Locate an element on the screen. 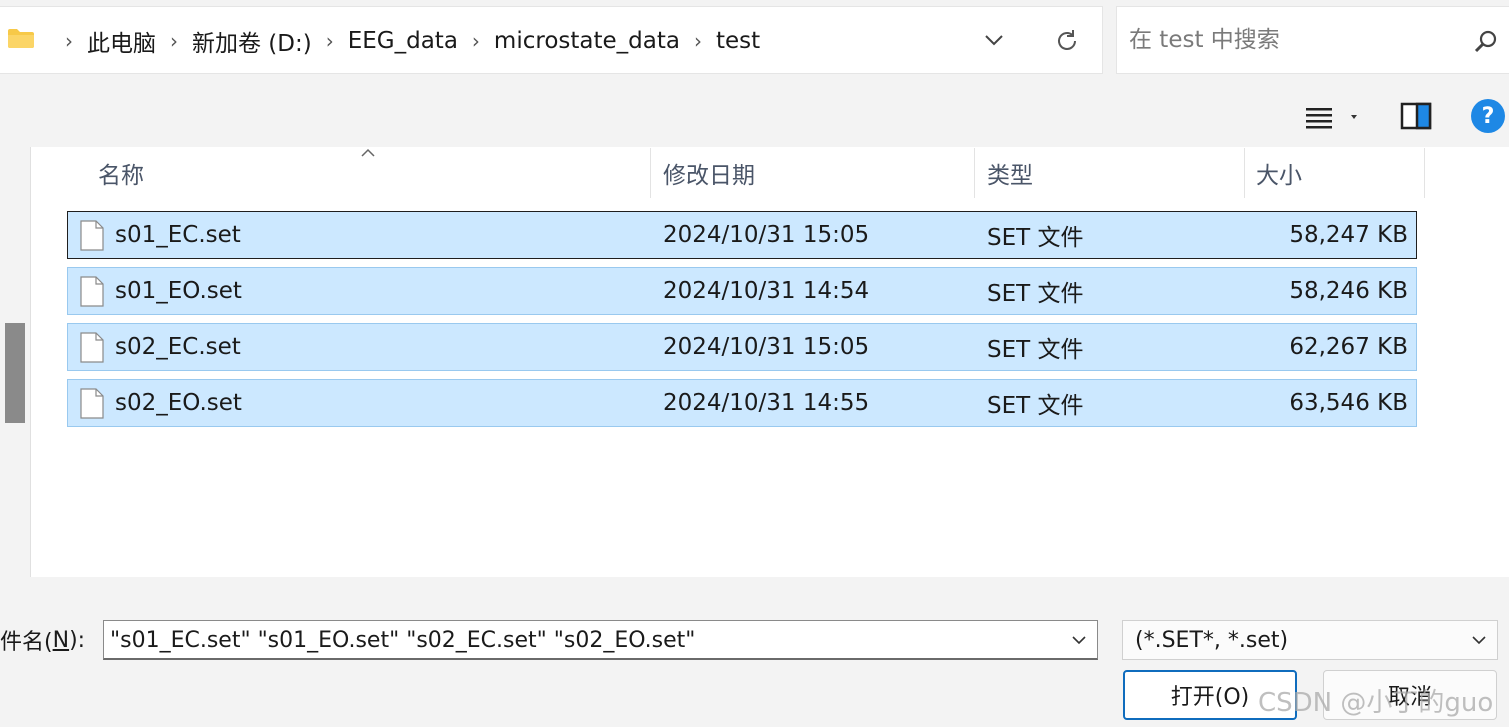  cancel-button: 取消 is located at coordinates (1410, 695).